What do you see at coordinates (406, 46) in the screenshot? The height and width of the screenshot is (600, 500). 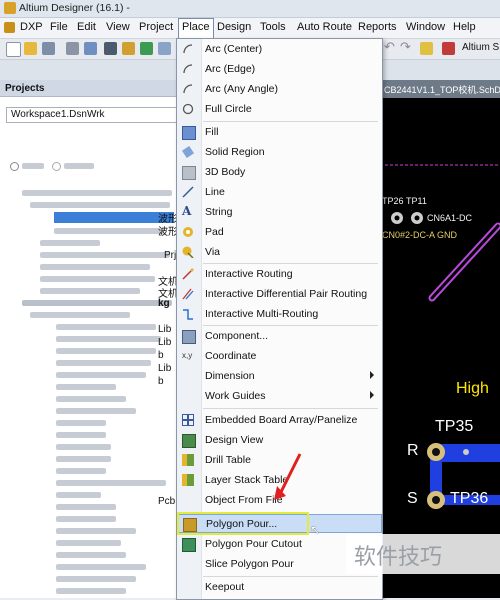 I see `redo-icon: ↷` at bounding box center [406, 46].